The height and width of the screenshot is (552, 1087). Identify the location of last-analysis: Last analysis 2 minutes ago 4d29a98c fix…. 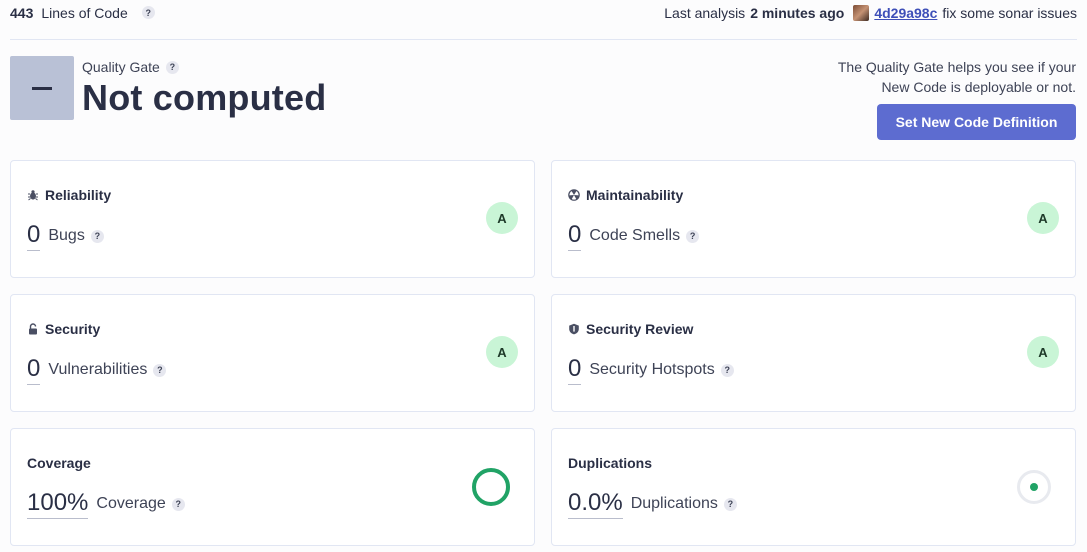
(870, 12).